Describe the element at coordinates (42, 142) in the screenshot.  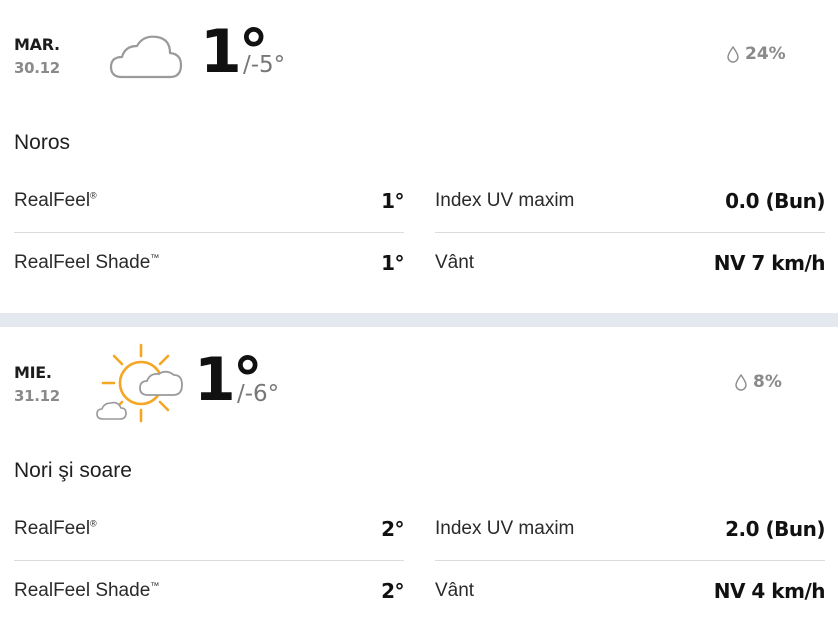
I see `weather-phrase: Noros` at that location.